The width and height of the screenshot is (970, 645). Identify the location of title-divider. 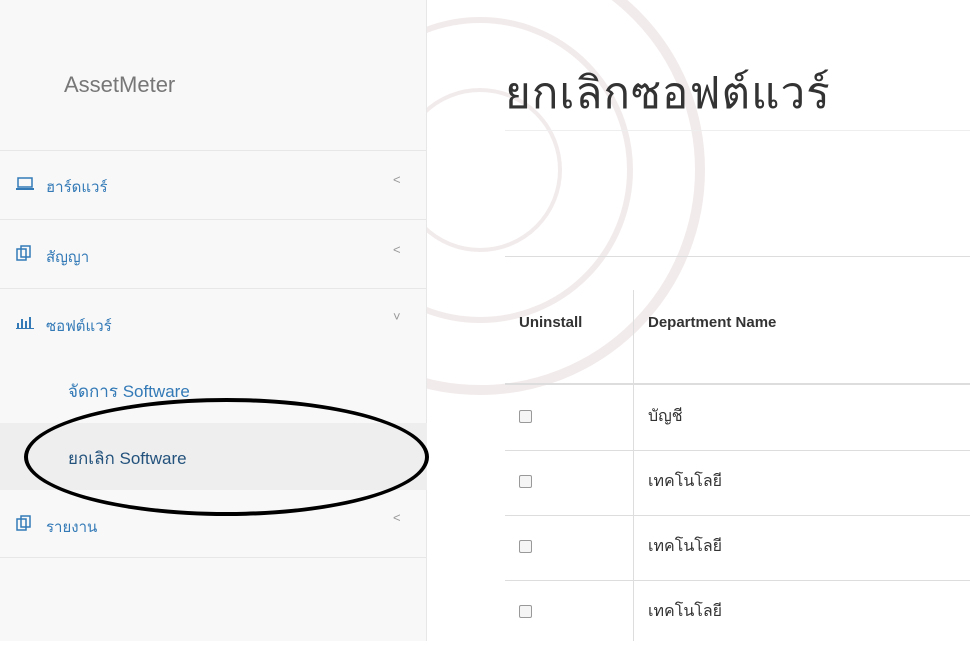
(737, 130).